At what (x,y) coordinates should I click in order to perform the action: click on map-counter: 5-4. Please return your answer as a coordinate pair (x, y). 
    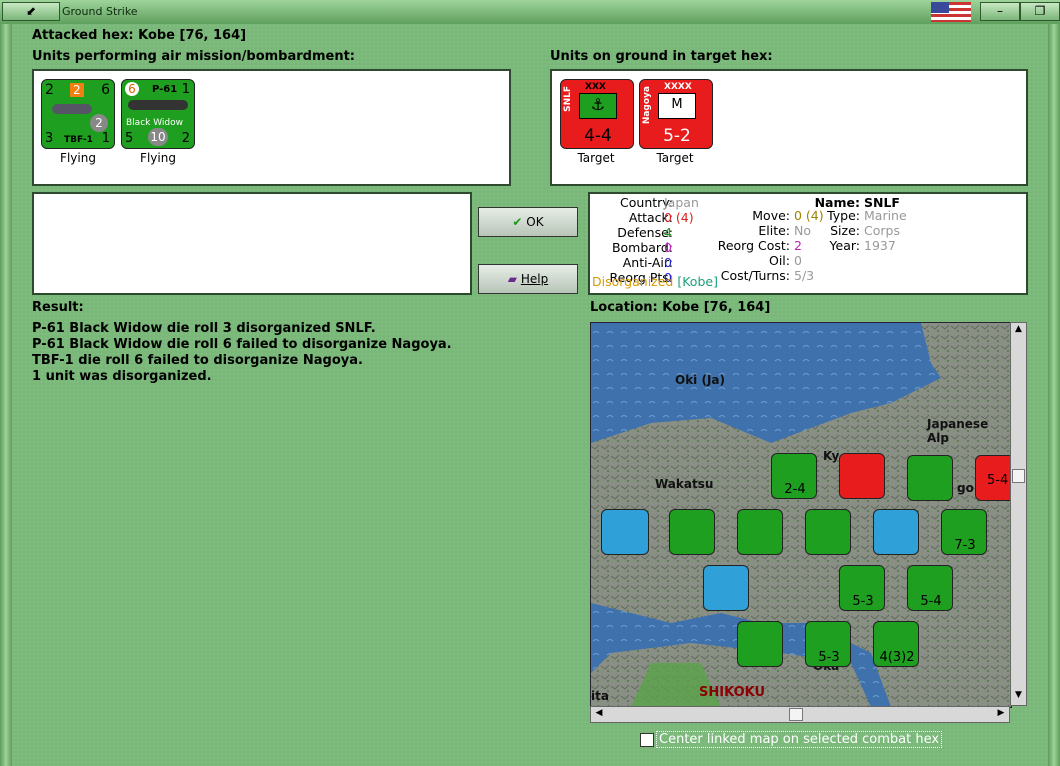
    Looking at the image, I should click on (930, 588).